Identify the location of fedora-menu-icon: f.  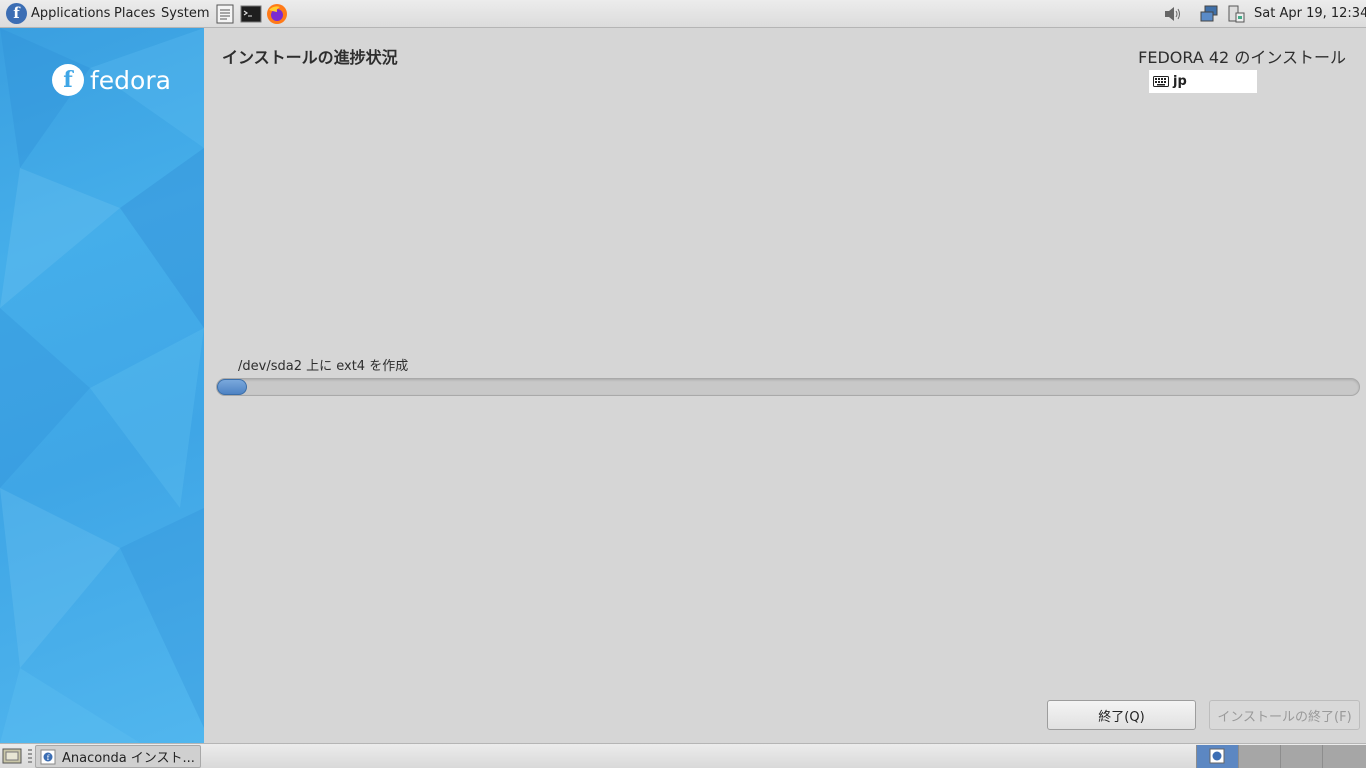
(16, 13).